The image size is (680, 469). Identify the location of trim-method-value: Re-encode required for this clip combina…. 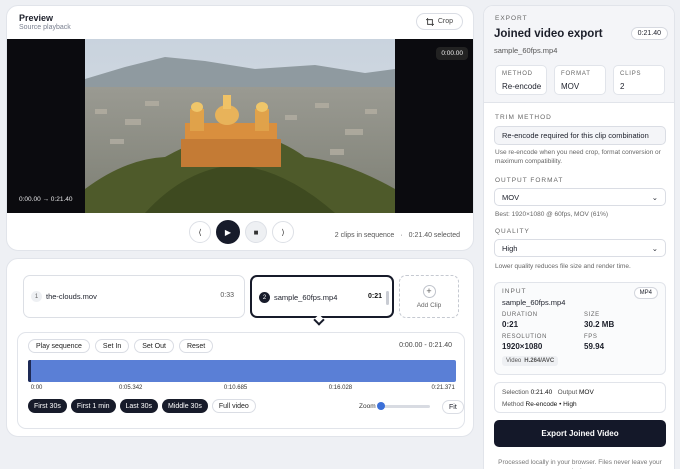
(575, 135).